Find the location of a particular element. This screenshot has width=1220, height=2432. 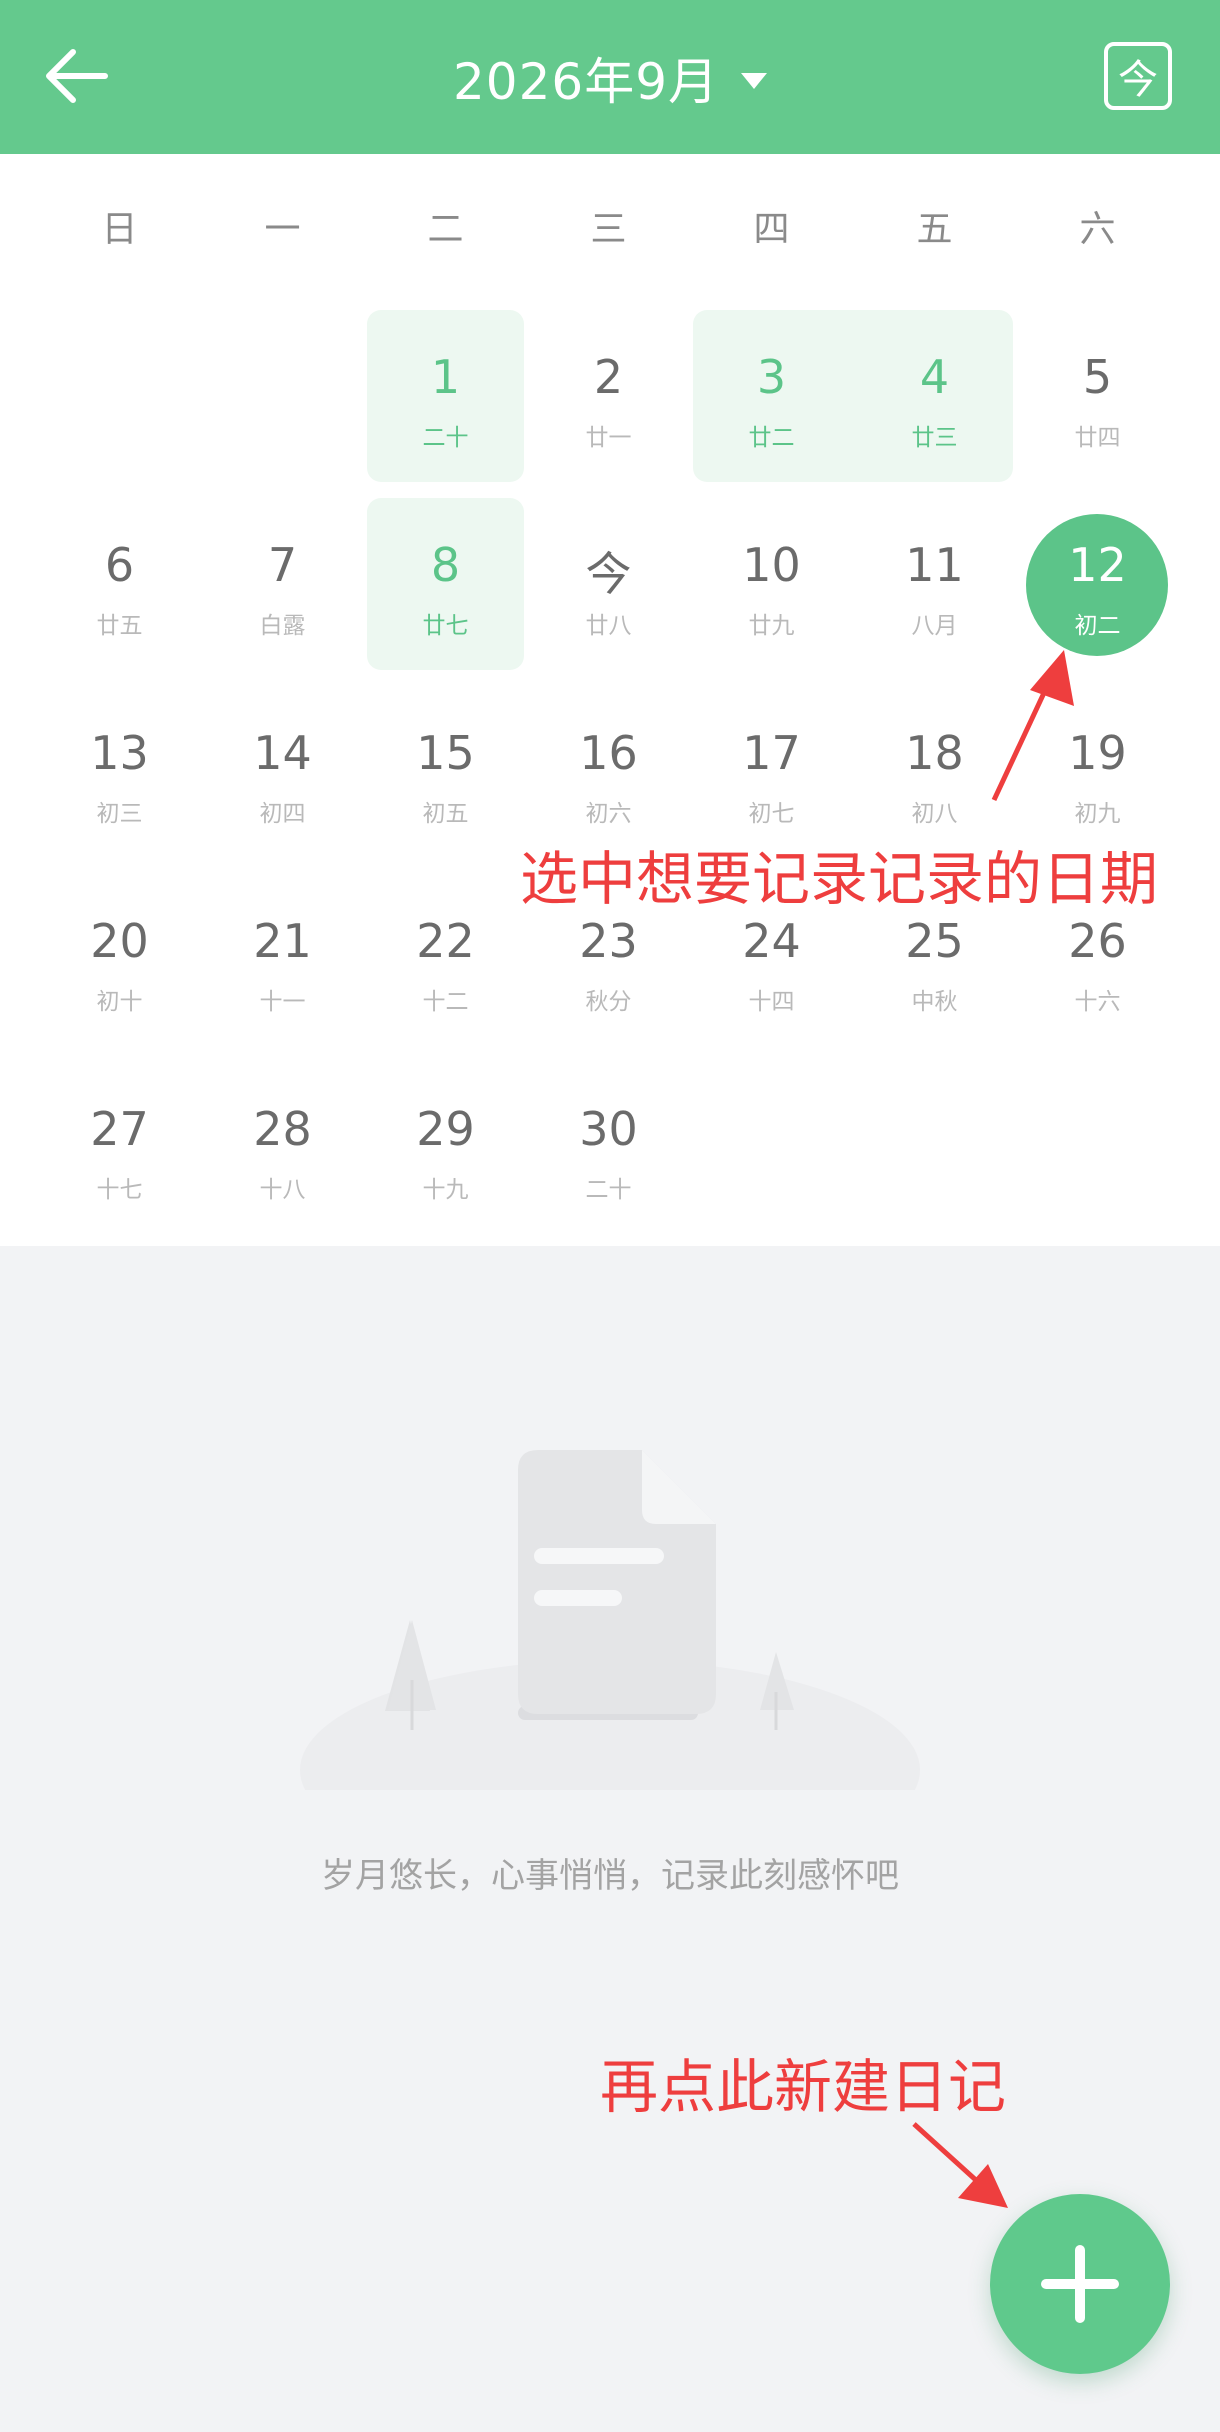

lunar-date: 初七 is located at coordinates (771, 814).